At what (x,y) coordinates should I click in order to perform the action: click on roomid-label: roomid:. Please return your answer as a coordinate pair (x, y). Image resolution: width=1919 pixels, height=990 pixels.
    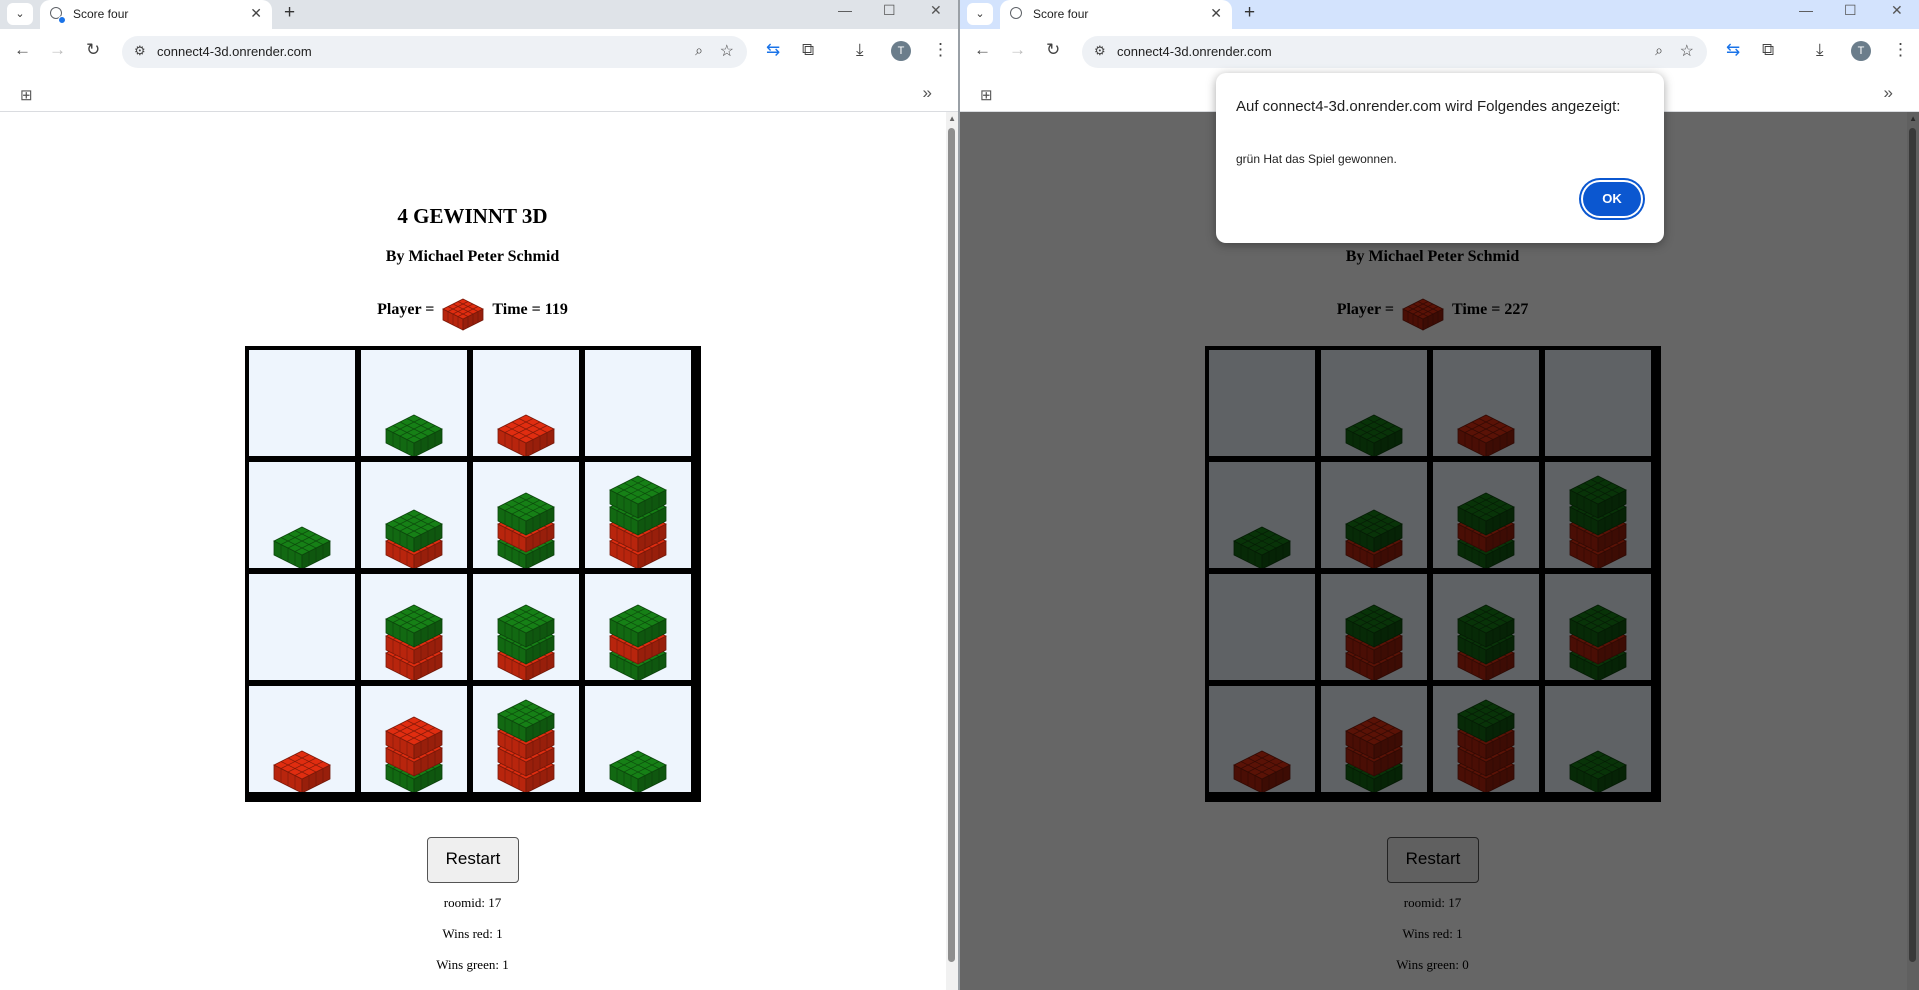
    Looking at the image, I should click on (464, 902).